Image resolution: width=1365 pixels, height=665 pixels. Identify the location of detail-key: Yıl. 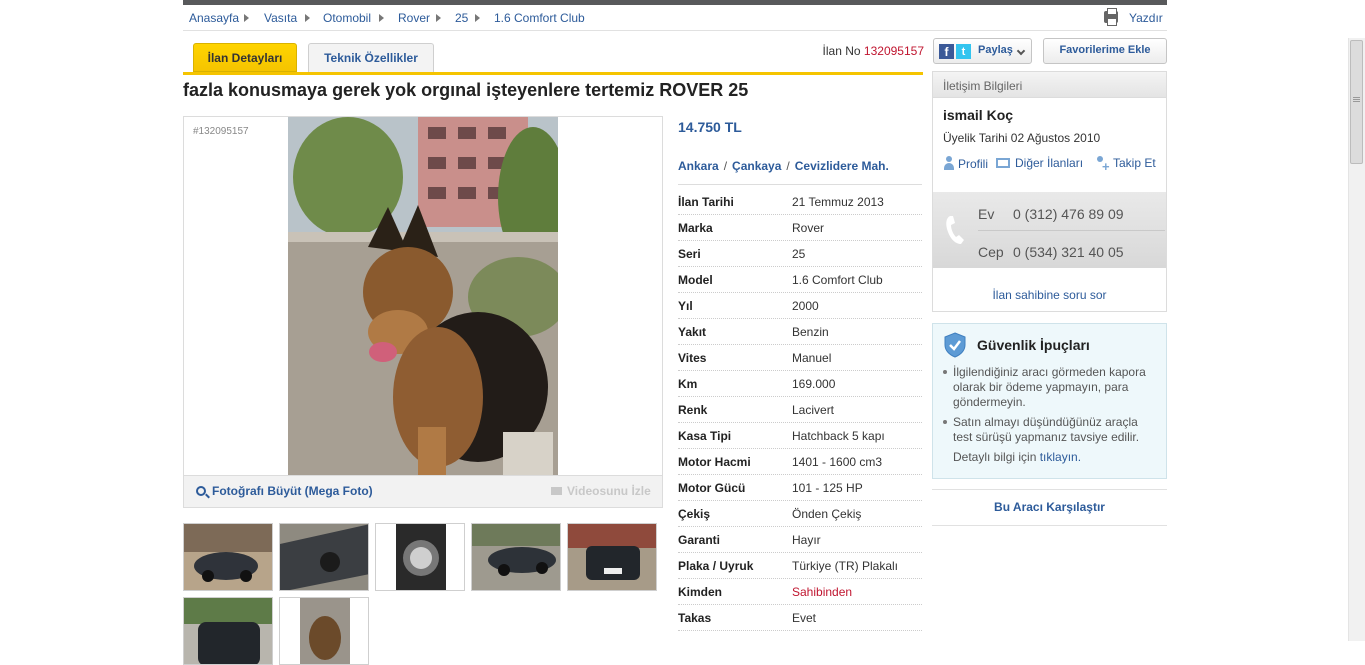
(685, 306).